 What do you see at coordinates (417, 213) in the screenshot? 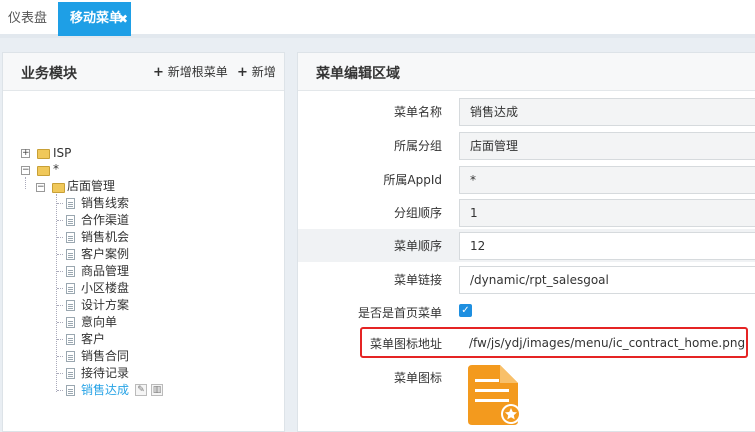
I see `field-label: 分组顺序` at bounding box center [417, 213].